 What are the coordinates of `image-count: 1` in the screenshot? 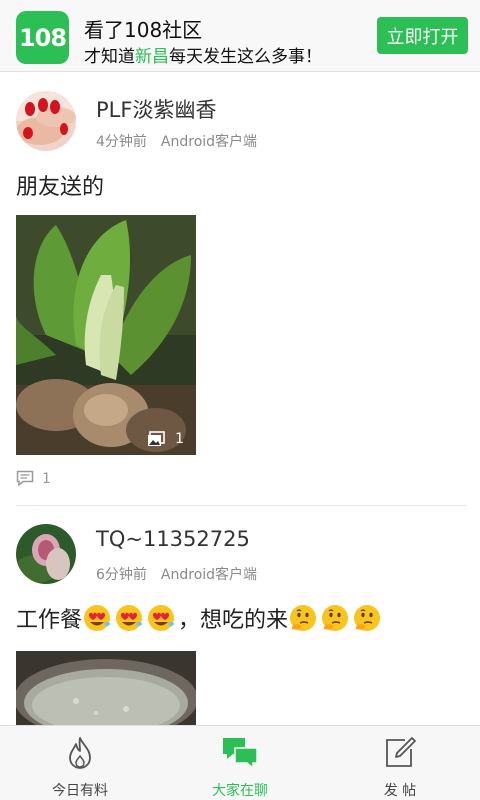 It's located at (179, 439).